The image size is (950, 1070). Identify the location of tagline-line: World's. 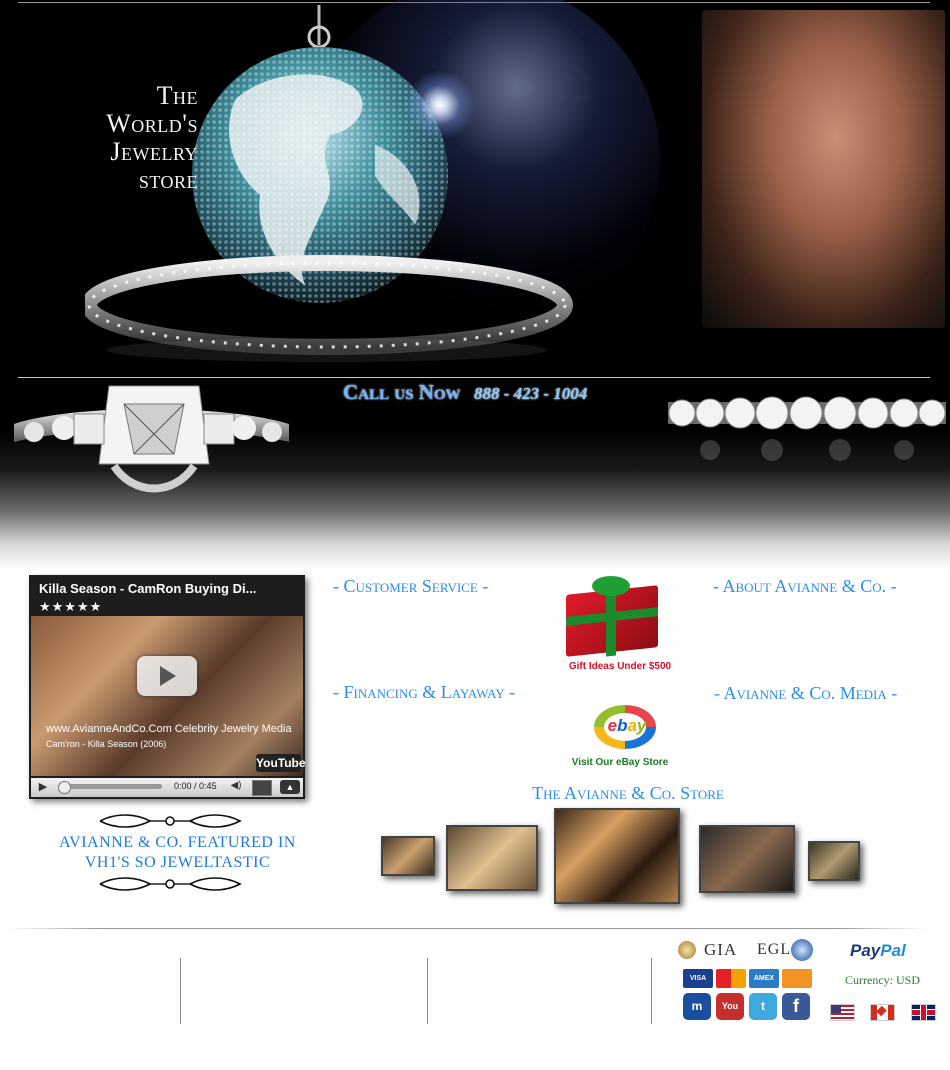
(152, 123).